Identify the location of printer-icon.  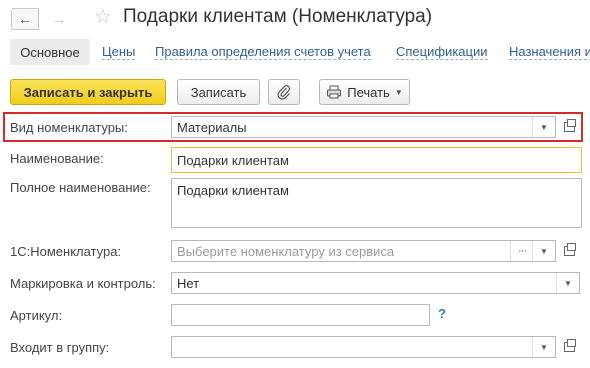
(334, 92).